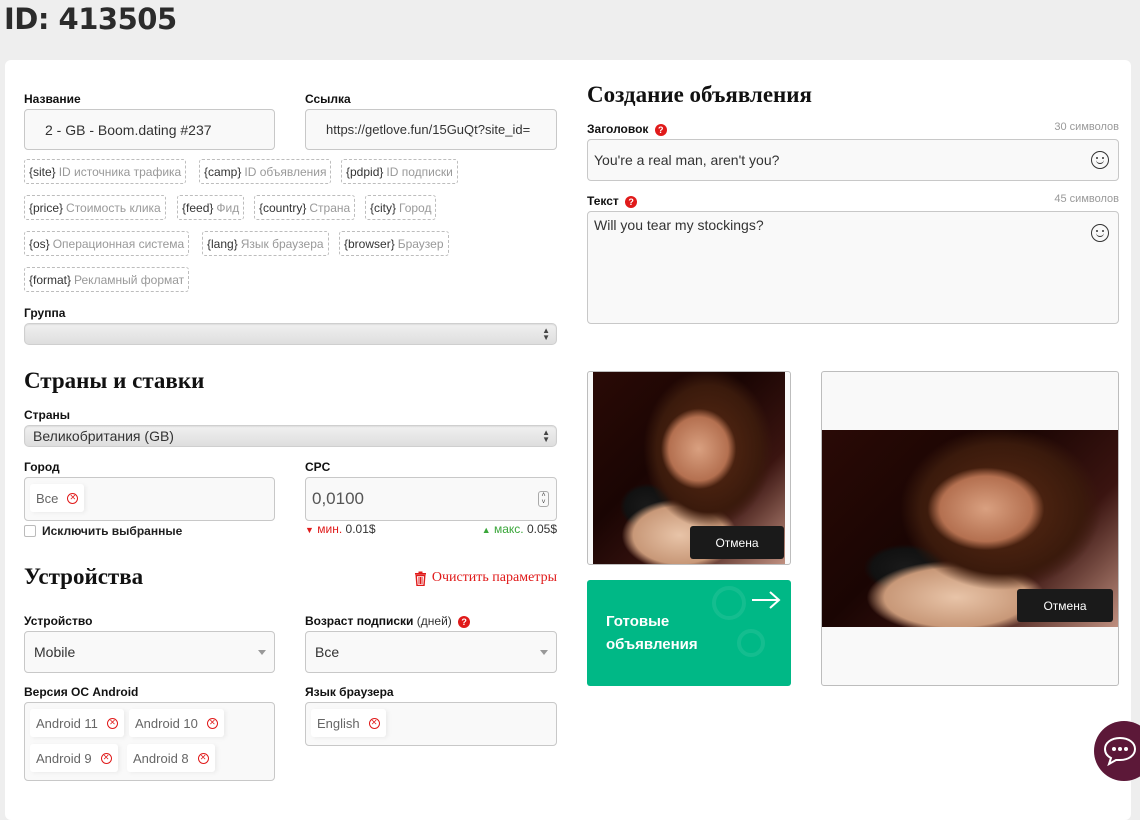 Image resolution: width=1140 pixels, height=820 pixels. Describe the element at coordinates (1120, 751) in the screenshot. I see `chat-icon` at that location.